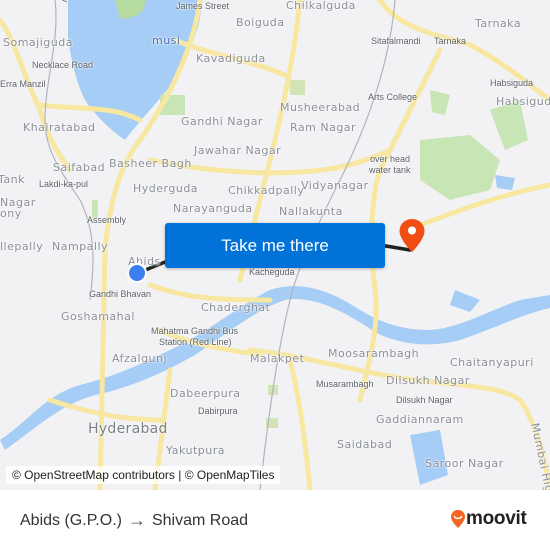 The height and width of the screenshot is (550, 550). Describe the element at coordinates (166, 40) in the screenshot. I see `map-label: musi` at that location.